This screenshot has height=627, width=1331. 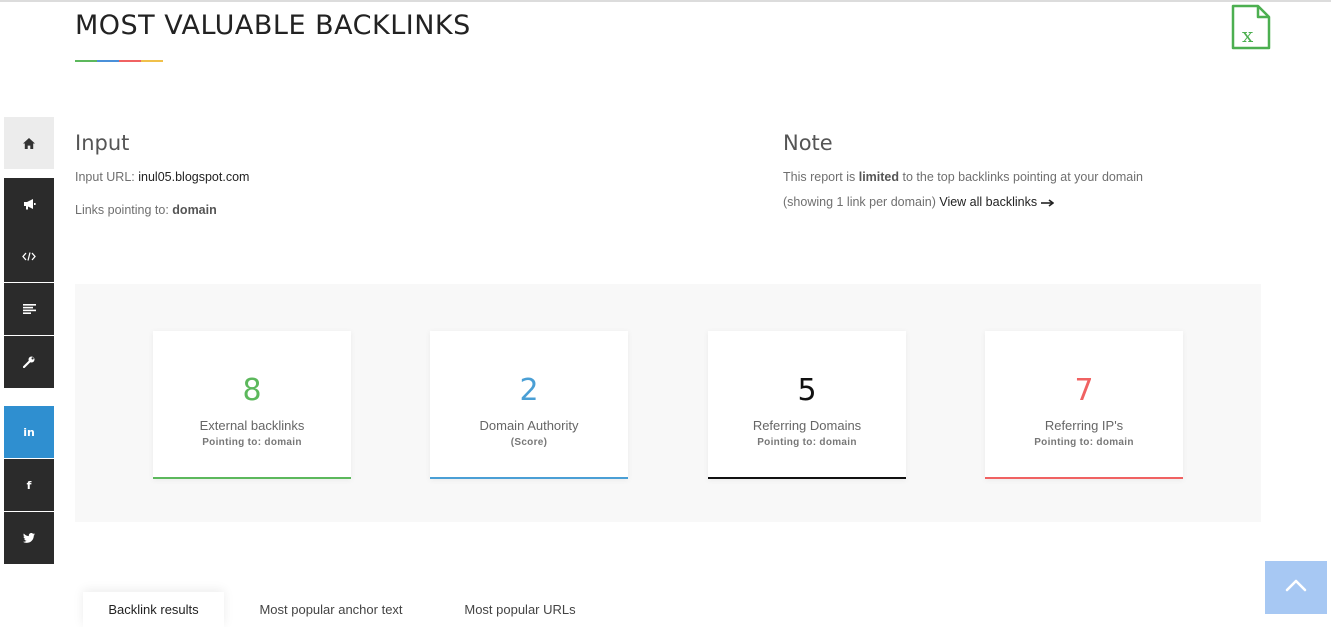 What do you see at coordinates (520, 609) in the screenshot?
I see `tab-most-popular-urls: Most popular URLs` at bounding box center [520, 609].